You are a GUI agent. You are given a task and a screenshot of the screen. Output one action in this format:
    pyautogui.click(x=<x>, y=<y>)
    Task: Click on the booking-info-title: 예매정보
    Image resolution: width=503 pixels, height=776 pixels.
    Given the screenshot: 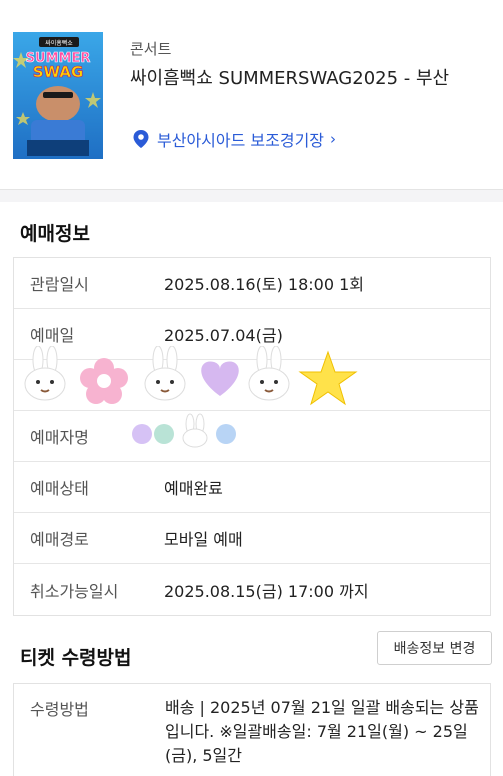 What is the action you would take?
    pyautogui.click(x=55, y=234)
    